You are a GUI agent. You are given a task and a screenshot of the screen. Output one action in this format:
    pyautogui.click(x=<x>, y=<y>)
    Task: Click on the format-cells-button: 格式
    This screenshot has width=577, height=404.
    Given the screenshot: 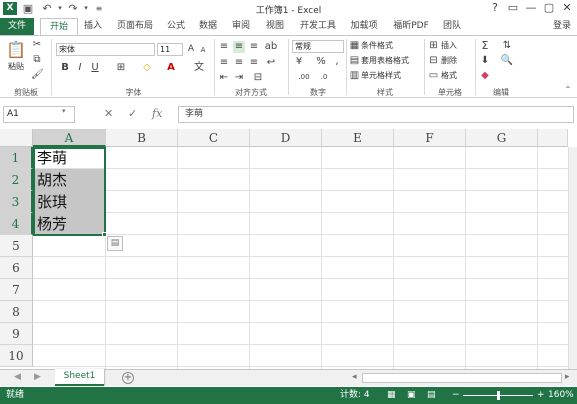 What is the action you would take?
    pyautogui.click(x=449, y=76)
    